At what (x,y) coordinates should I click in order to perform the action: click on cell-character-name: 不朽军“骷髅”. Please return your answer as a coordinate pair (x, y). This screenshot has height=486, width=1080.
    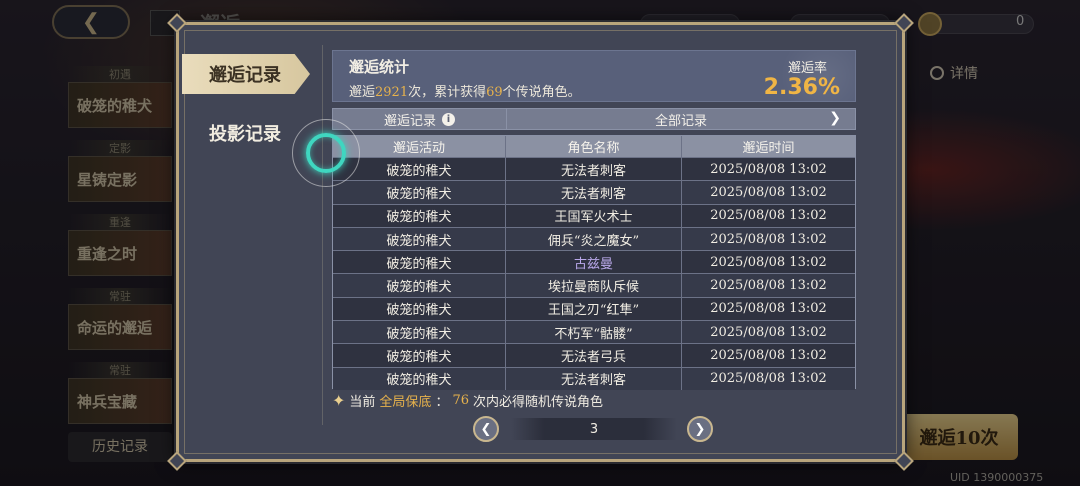
    Looking at the image, I should click on (594, 332).